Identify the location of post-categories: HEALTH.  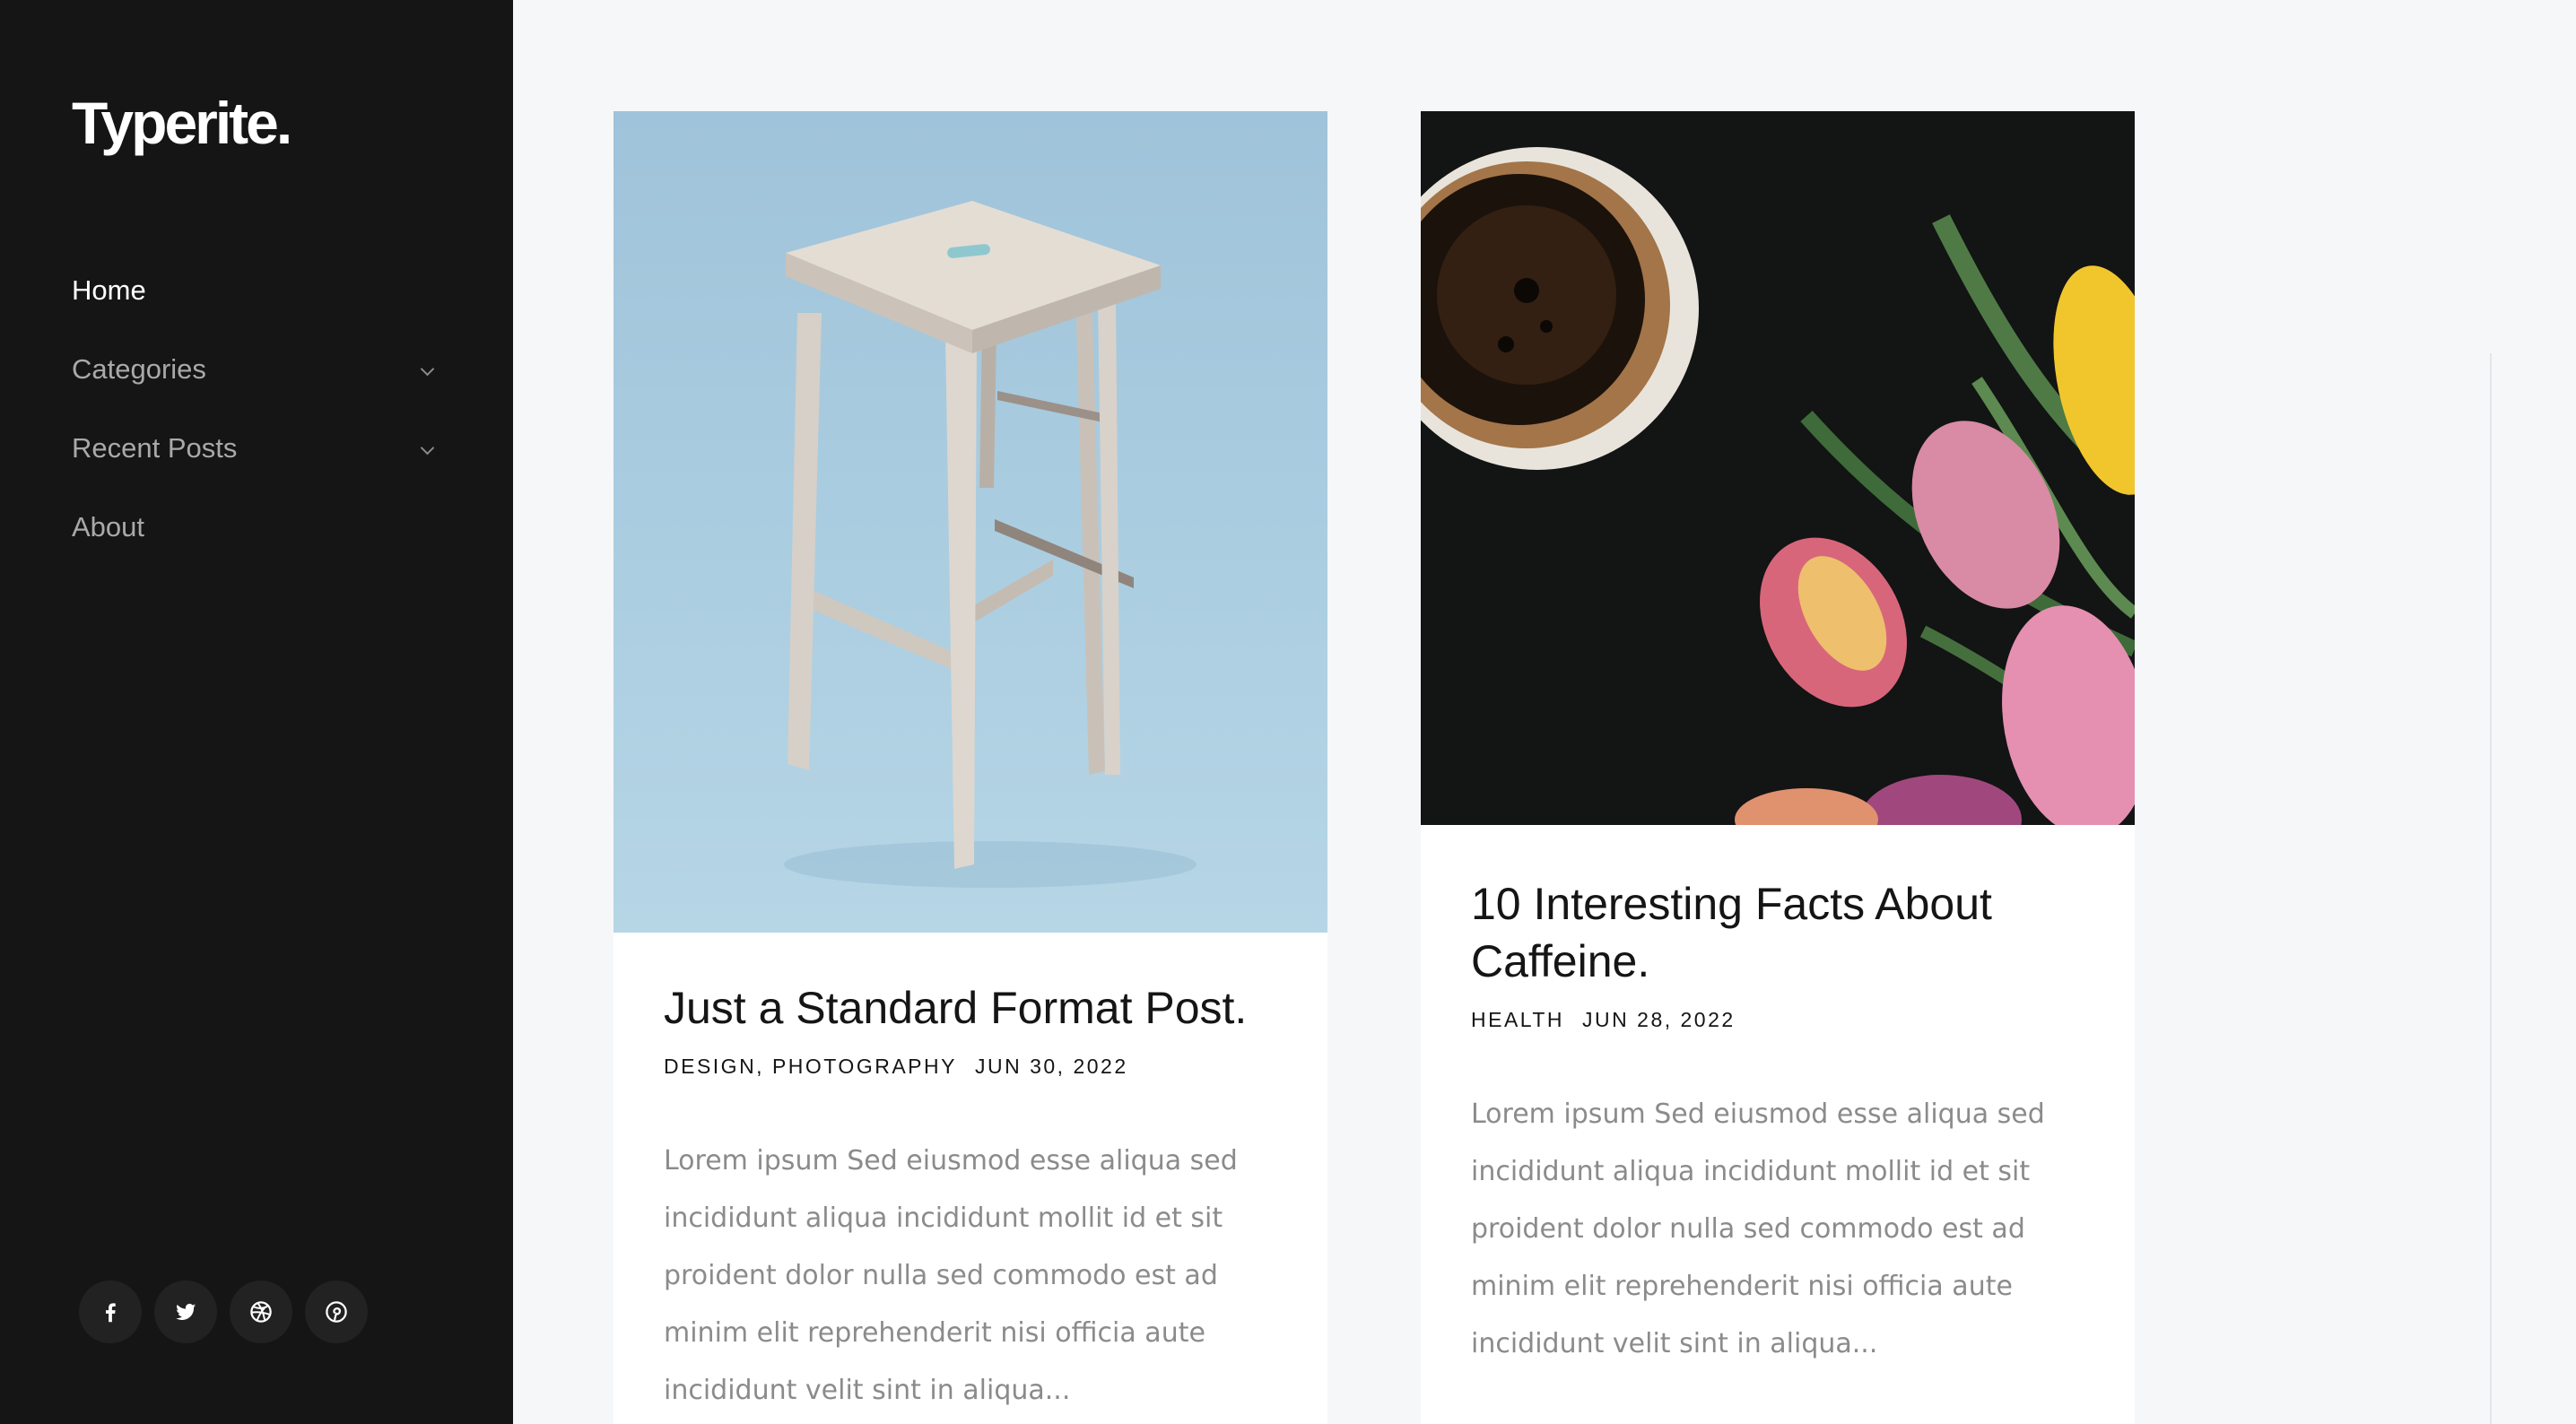
(1517, 1020).